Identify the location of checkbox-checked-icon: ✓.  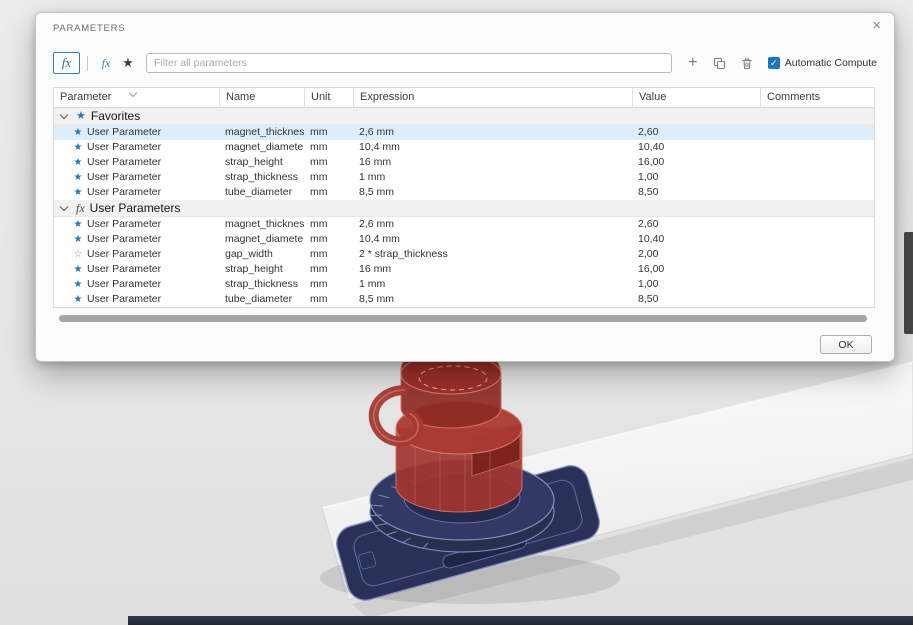
(773, 63).